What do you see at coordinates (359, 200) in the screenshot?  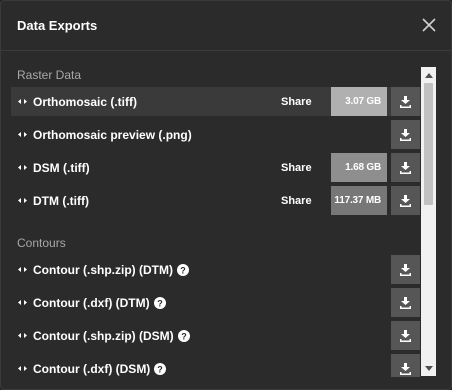 I see `file-size-badge: 117.37 MB` at bounding box center [359, 200].